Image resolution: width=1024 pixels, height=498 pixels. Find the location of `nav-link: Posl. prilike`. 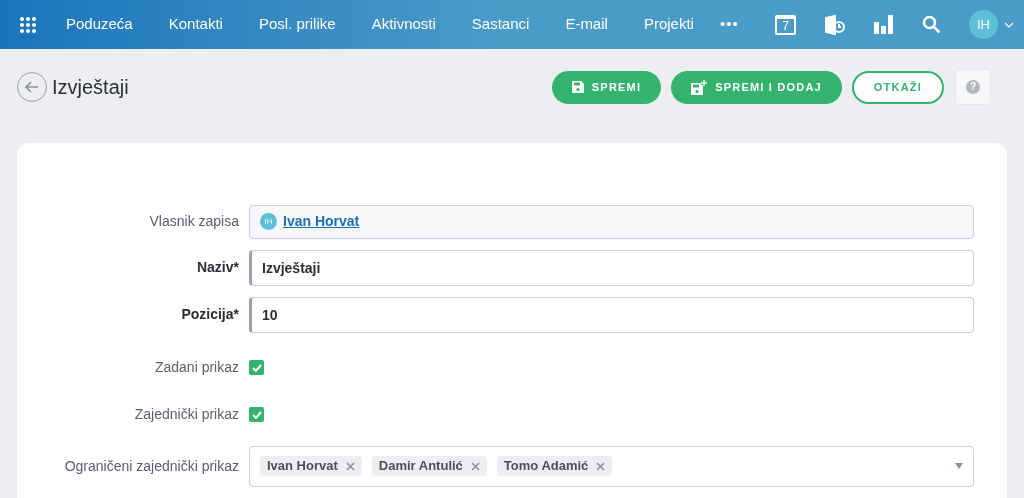

nav-link: Posl. prilike is located at coordinates (297, 24).